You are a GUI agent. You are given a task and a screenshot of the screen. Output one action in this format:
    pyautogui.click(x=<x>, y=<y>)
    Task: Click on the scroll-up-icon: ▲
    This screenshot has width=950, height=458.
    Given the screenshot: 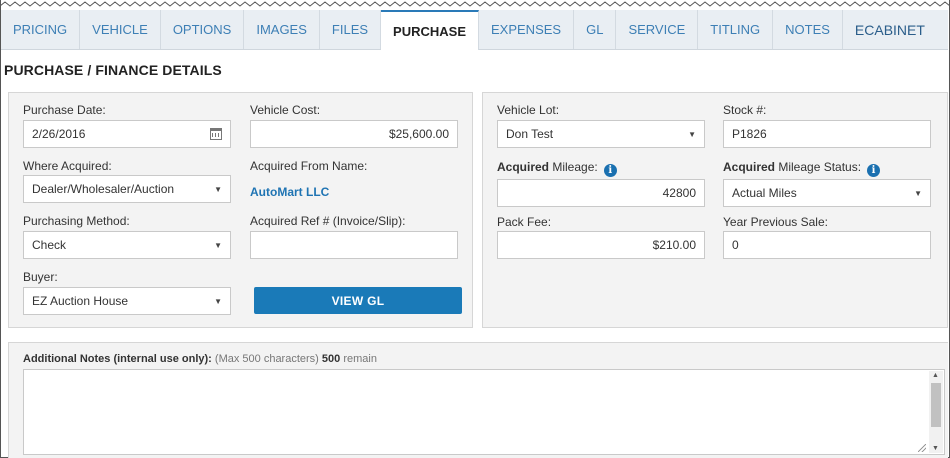 What is the action you would take?
    pyautogui.click(x=935, y=375)
    